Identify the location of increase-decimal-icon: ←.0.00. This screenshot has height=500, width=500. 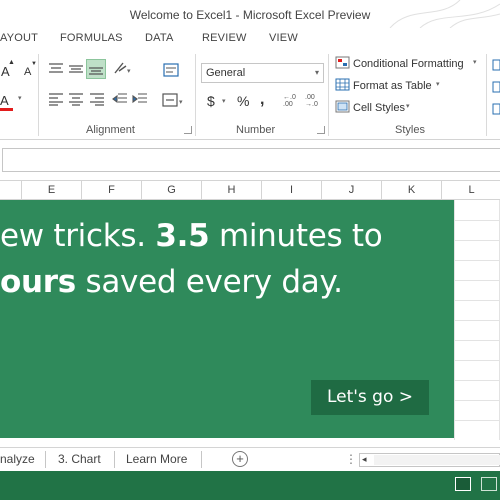
(291, 100).